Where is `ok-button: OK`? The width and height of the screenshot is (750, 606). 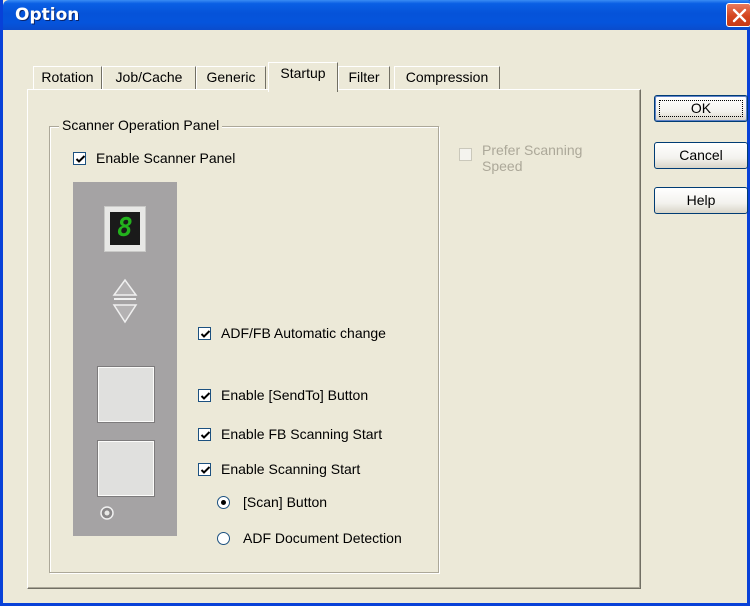 ok-button: OK is located at coordinates (701, 108).